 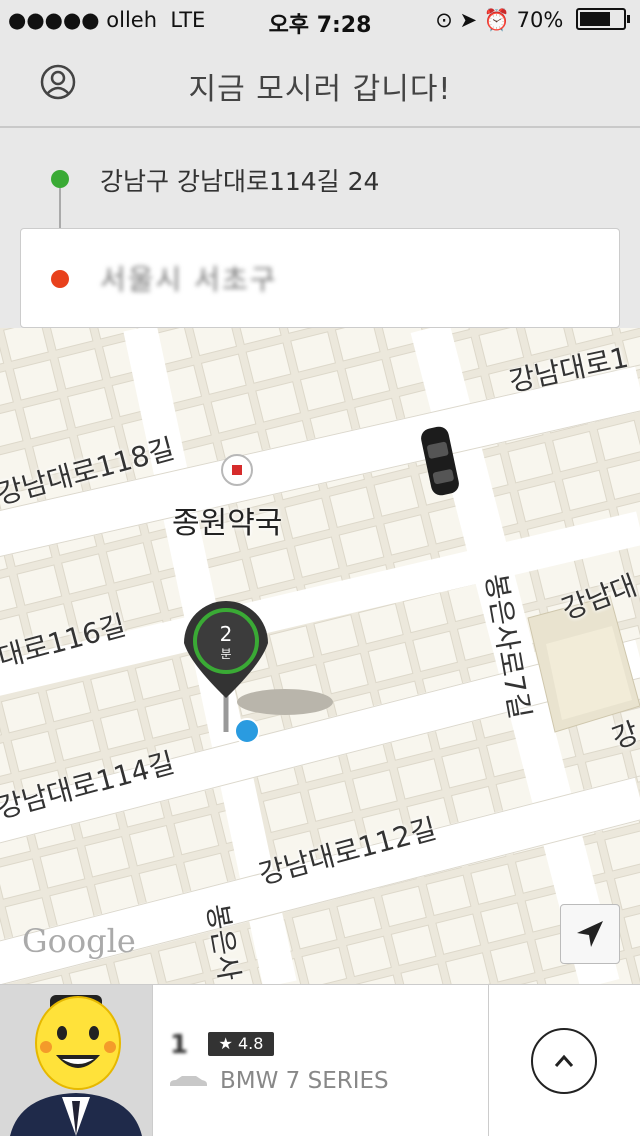 What do you see at coordinates (179, 1045) in the screenshot?
I see `license-plate: 1` at bounding box center [179, 1045].